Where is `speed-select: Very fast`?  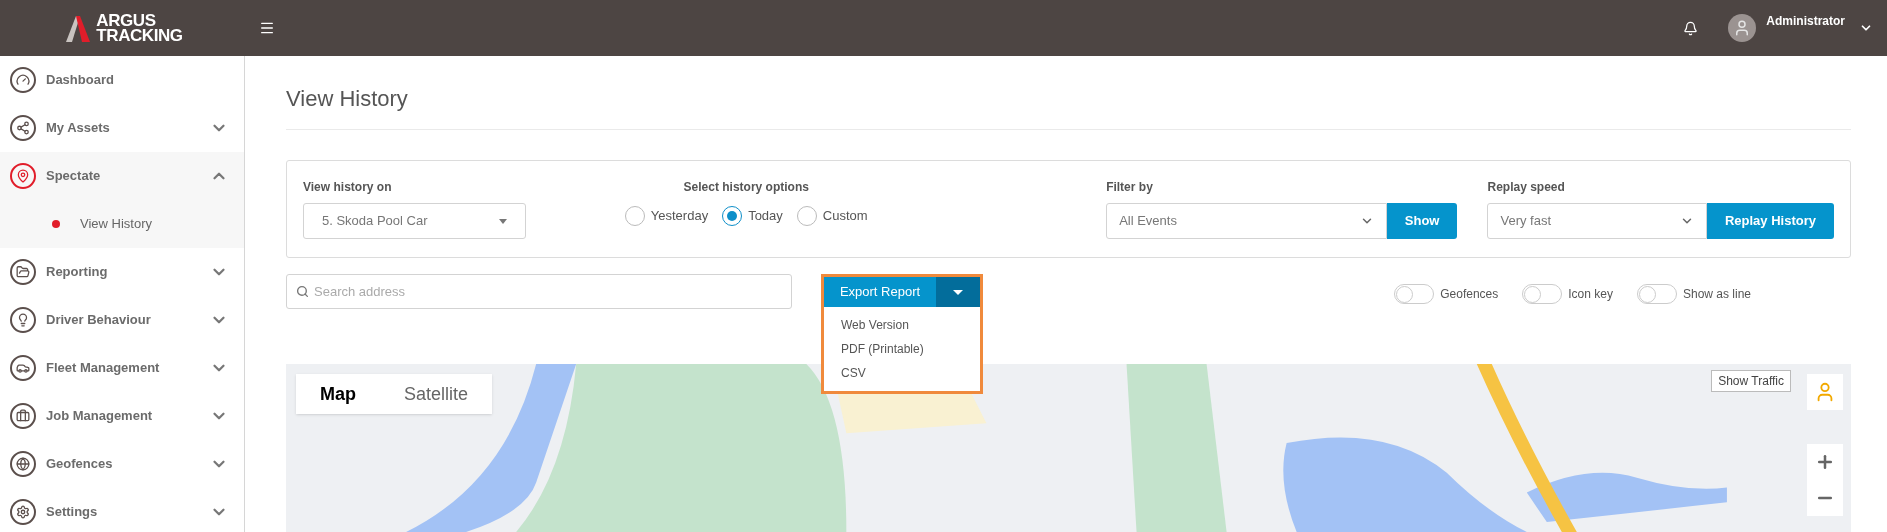 speed-select: Very fast is located at coordinates (1597, 221).